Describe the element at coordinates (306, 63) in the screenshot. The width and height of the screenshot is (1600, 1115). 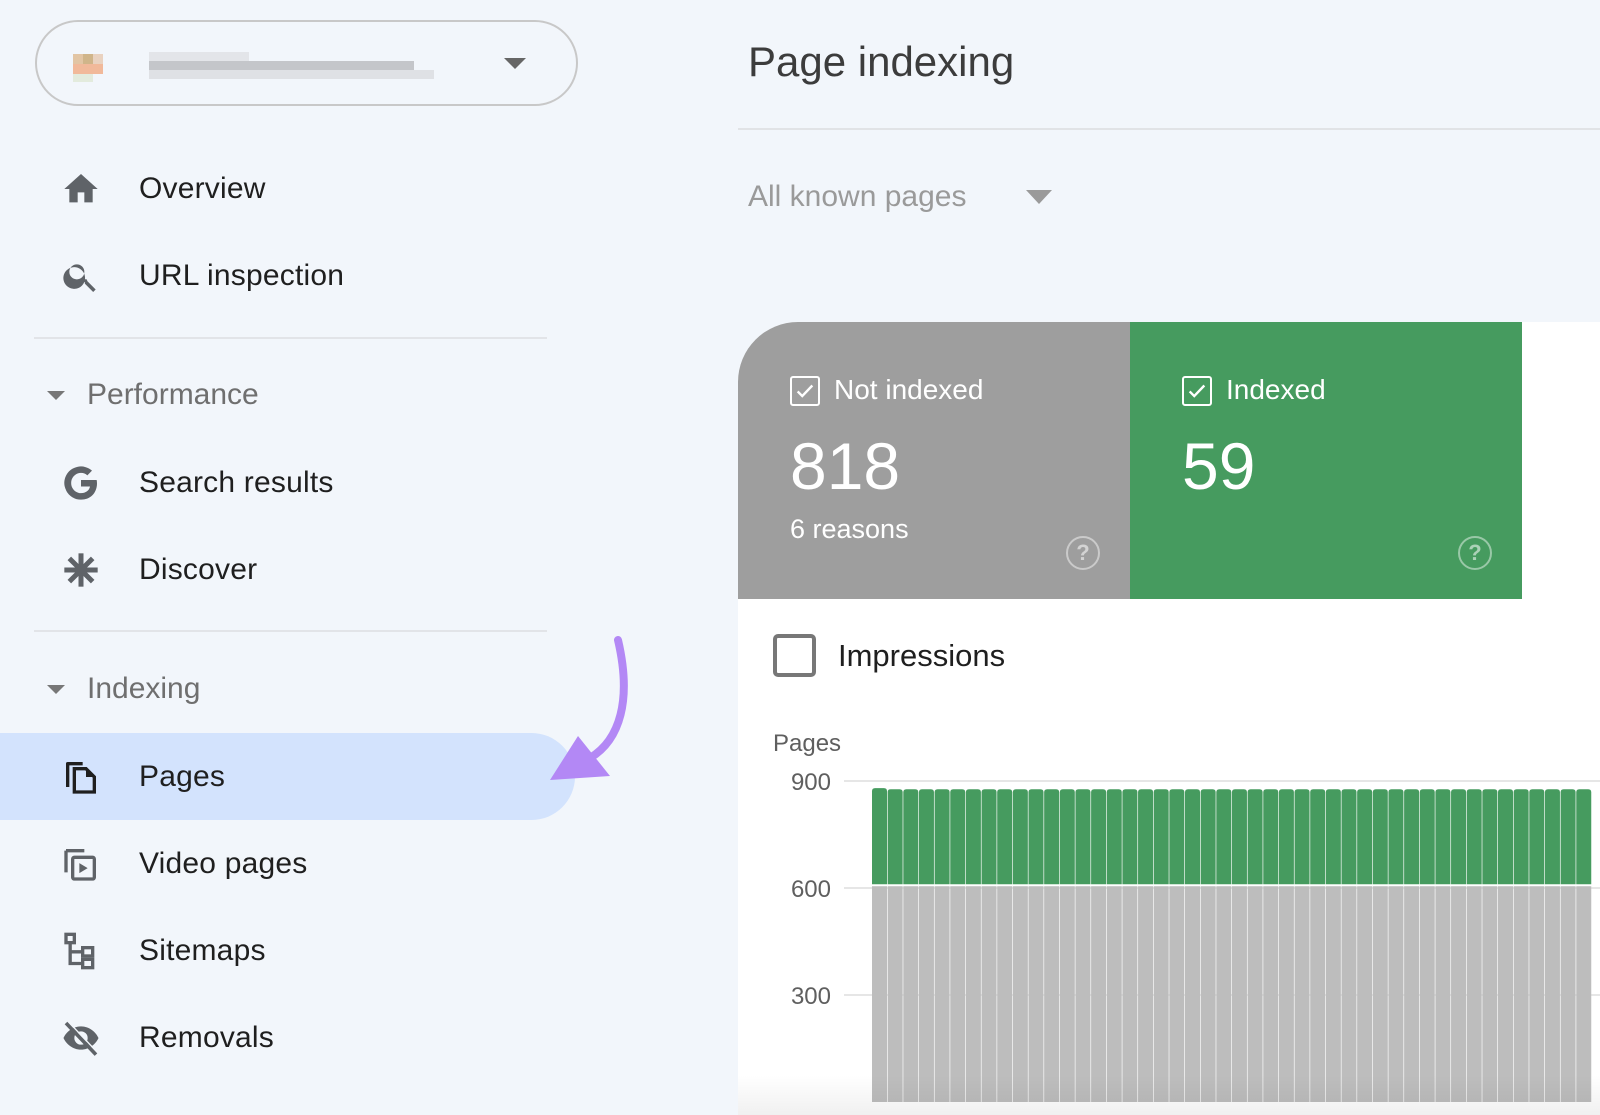
I see `property-selector` at that location.